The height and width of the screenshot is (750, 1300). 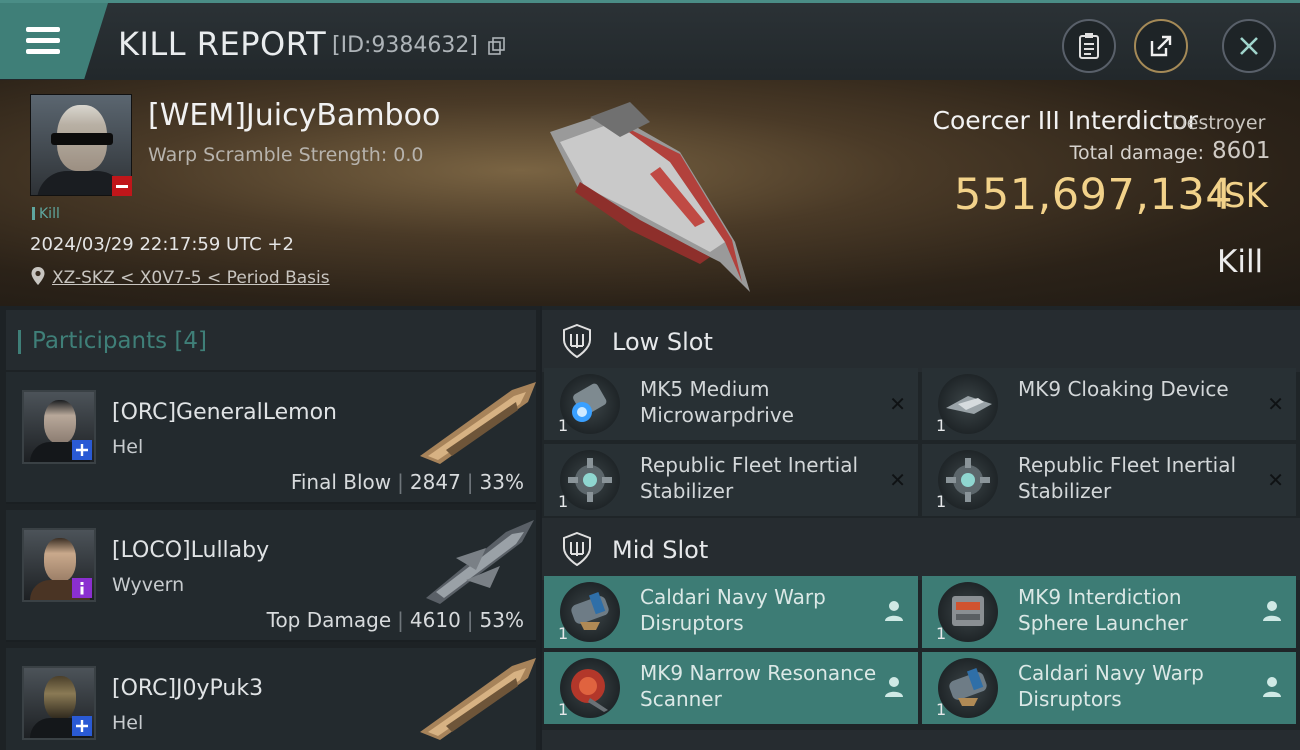 I want to click on participant-stats: Final Blow | 2847 | 33%, so click(x=407, y=482).